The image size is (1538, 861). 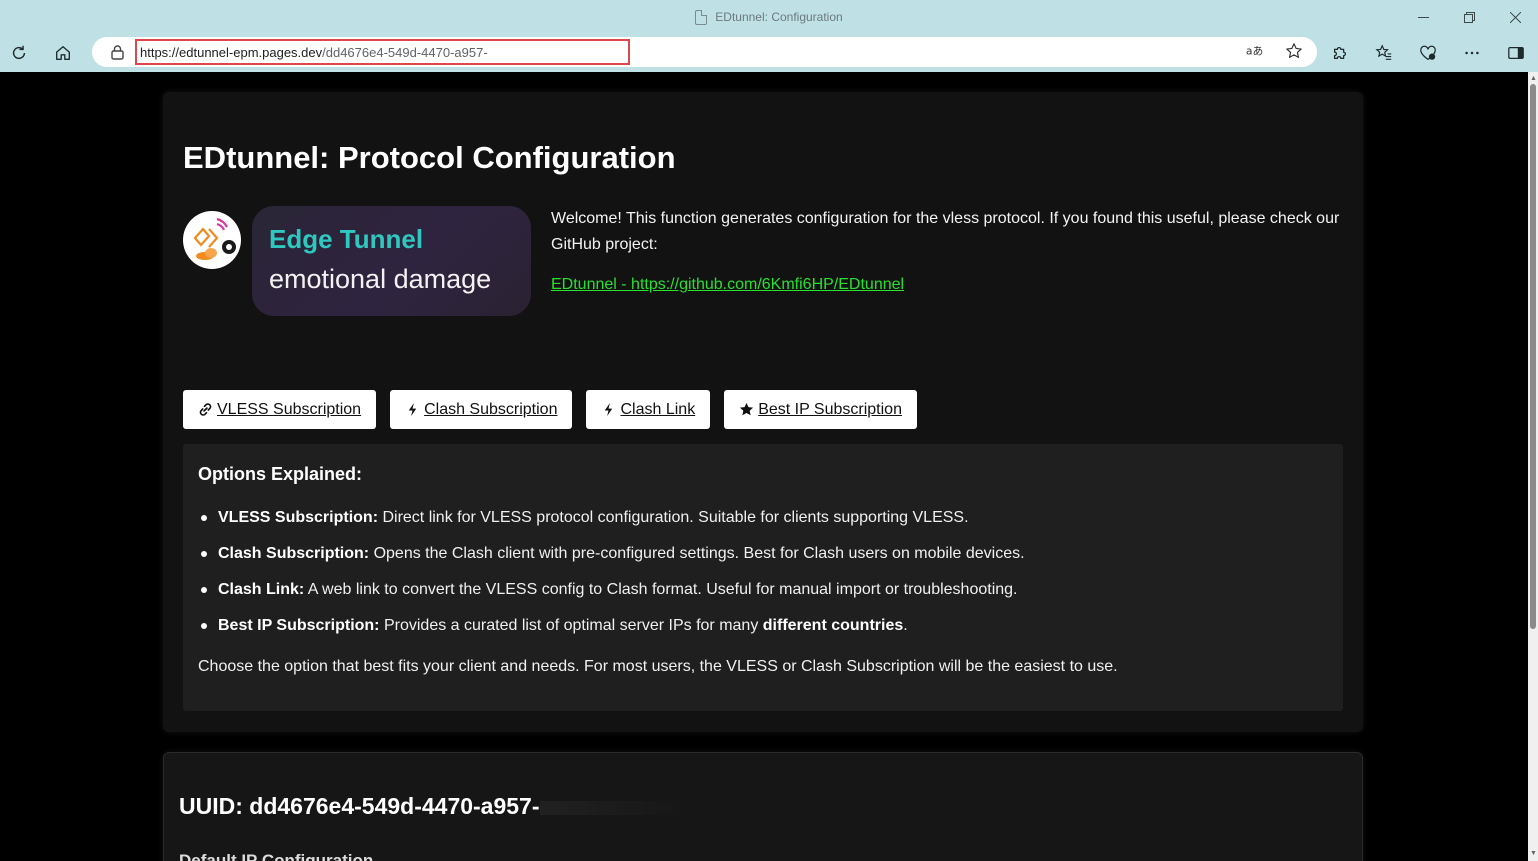 I want to click on close-window-button, so click(x=1515, y=17).